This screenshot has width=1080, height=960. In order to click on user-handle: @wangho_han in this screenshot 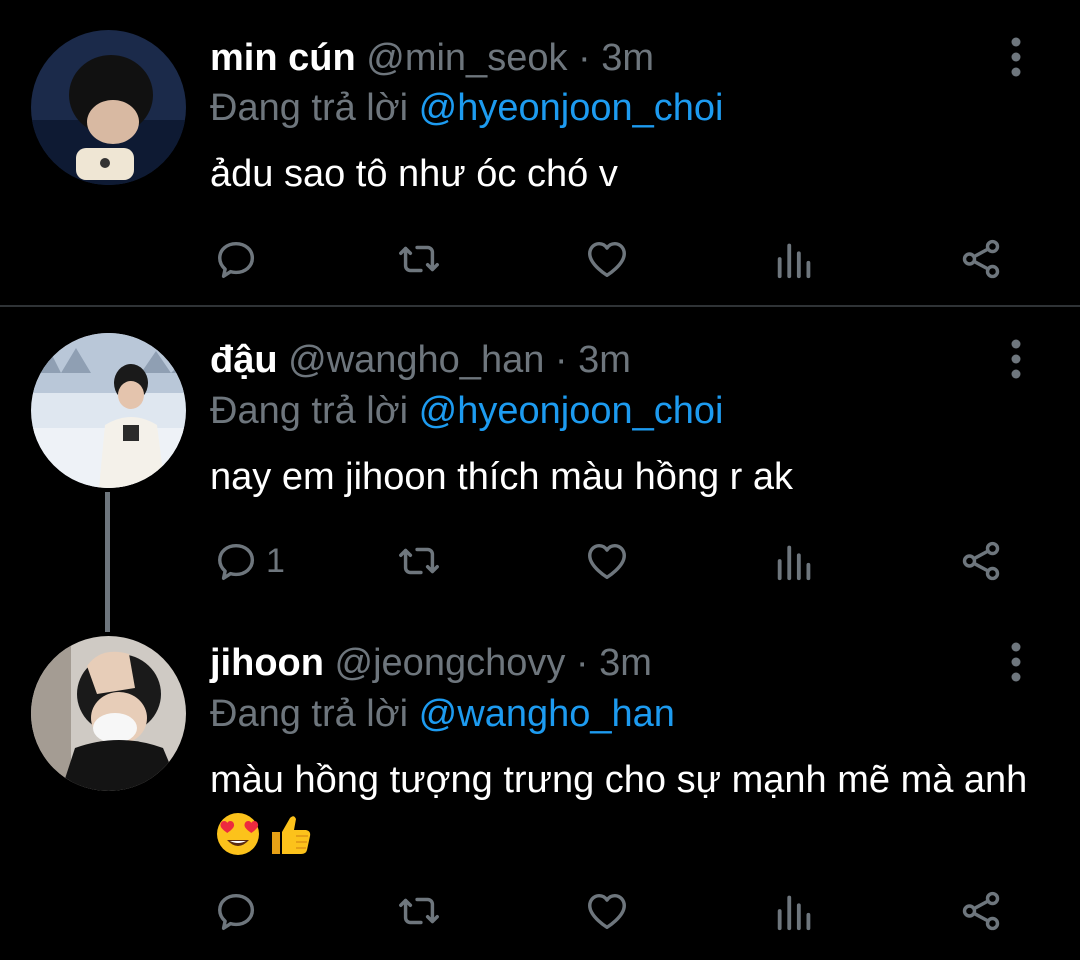, I will do `click(416, 360)`.